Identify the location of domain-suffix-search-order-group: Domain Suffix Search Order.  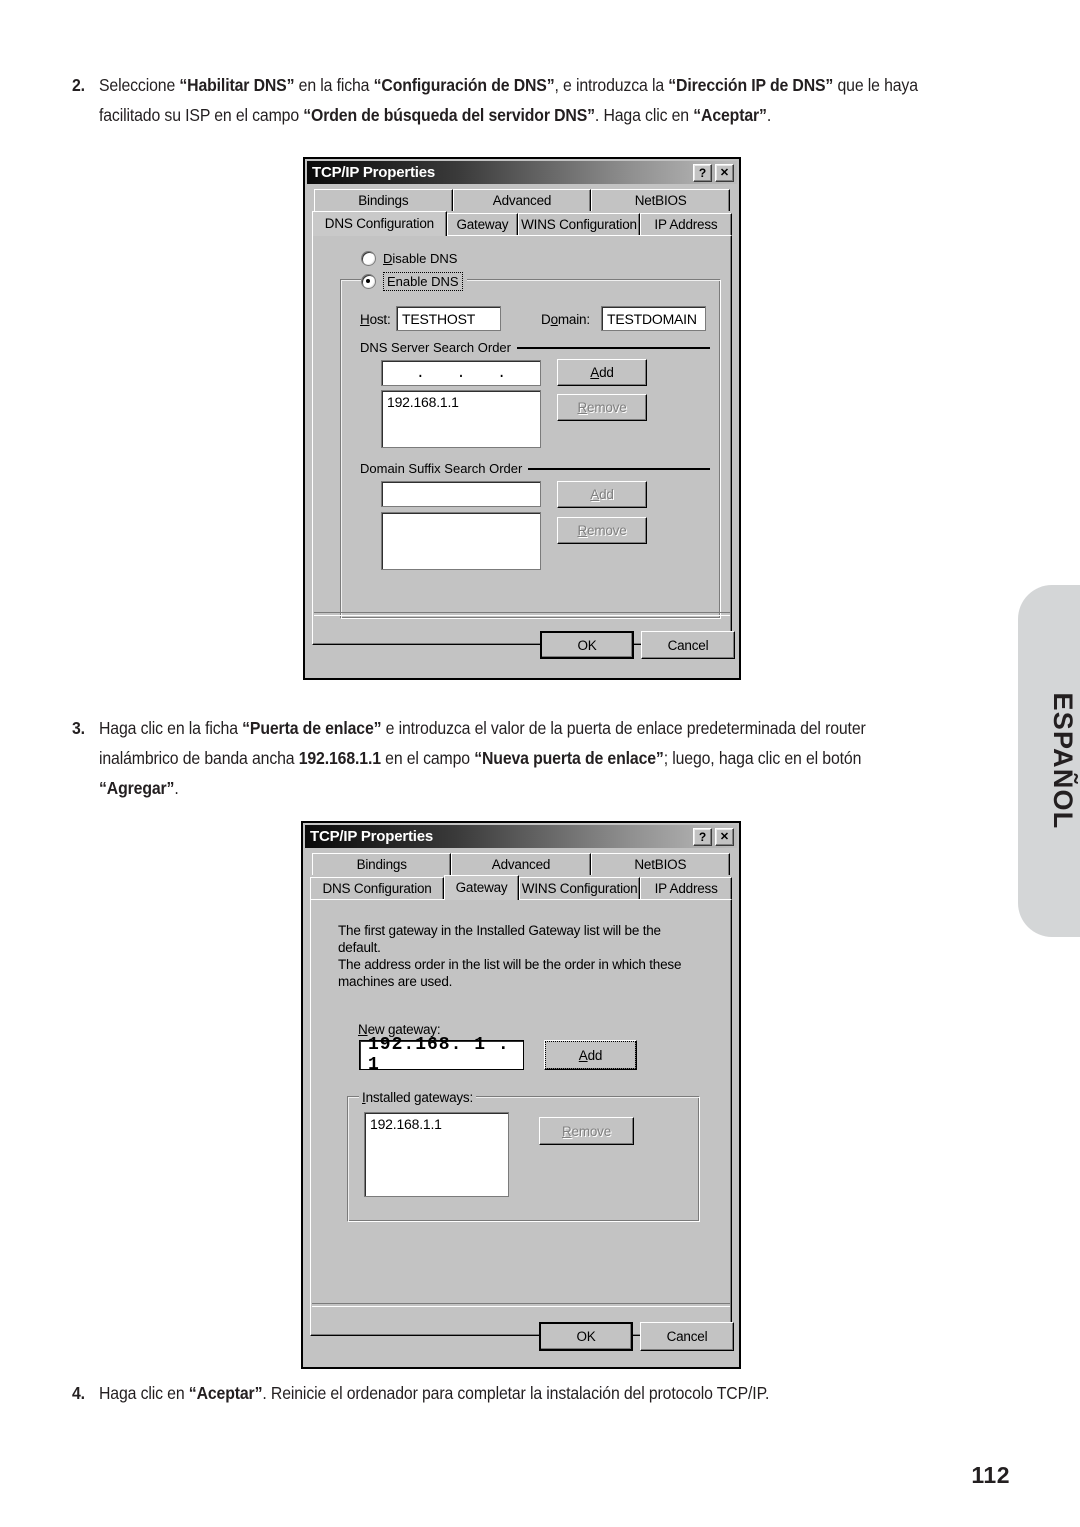
(535, 468).